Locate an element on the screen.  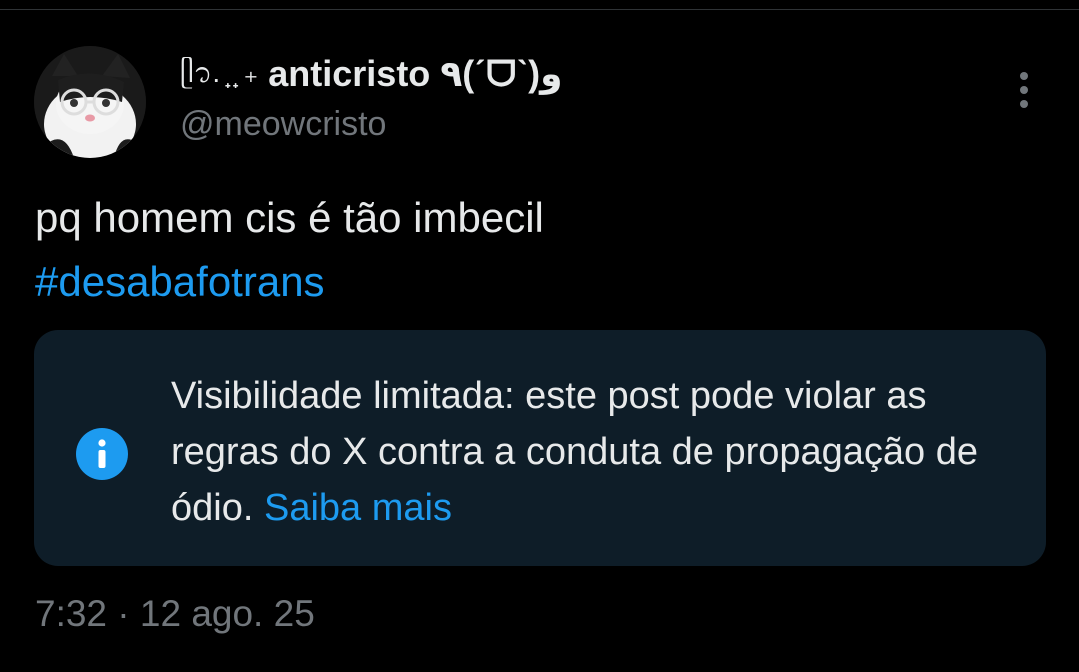
more-options-button is located at coordinates (1024, 90).